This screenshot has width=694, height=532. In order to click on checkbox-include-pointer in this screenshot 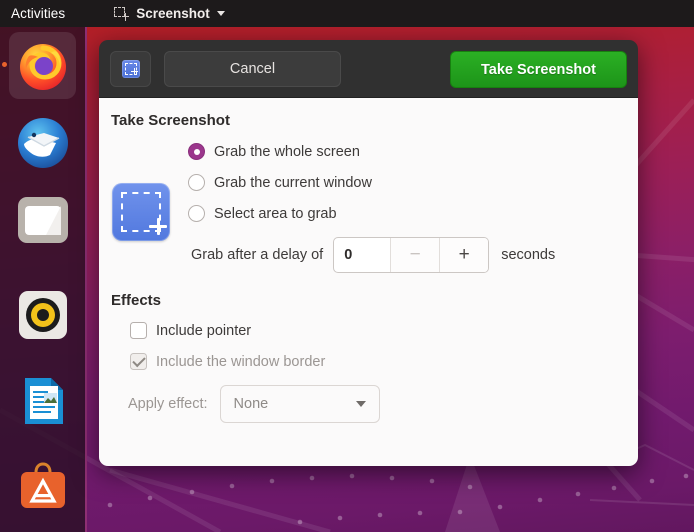, I will do `click(138, 330)`.